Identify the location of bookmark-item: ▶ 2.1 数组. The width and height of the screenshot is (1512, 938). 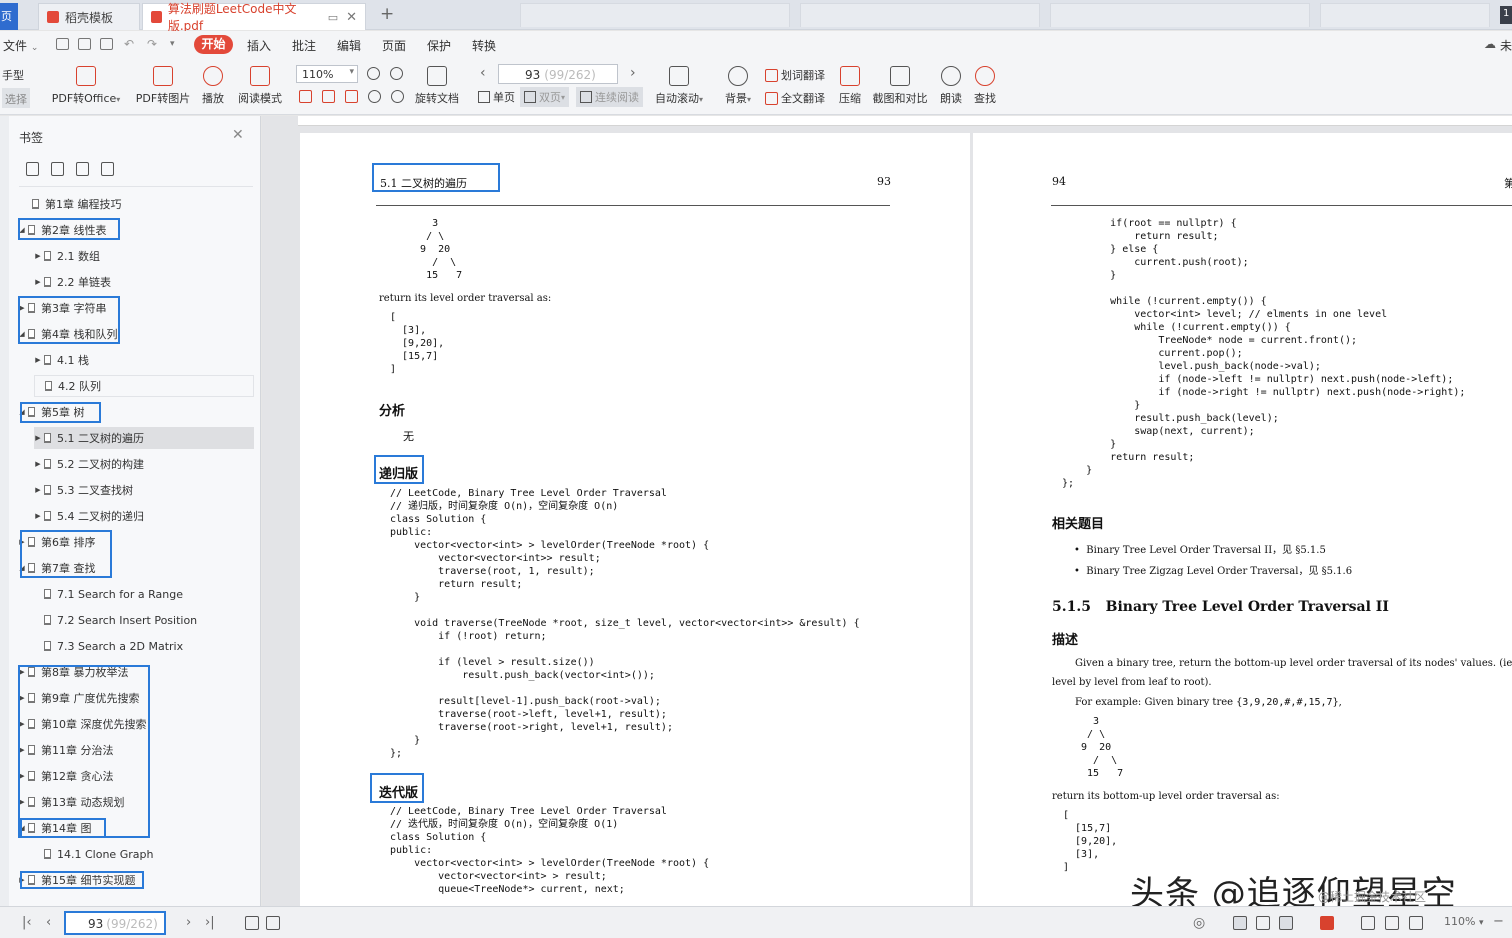
(67, 256).